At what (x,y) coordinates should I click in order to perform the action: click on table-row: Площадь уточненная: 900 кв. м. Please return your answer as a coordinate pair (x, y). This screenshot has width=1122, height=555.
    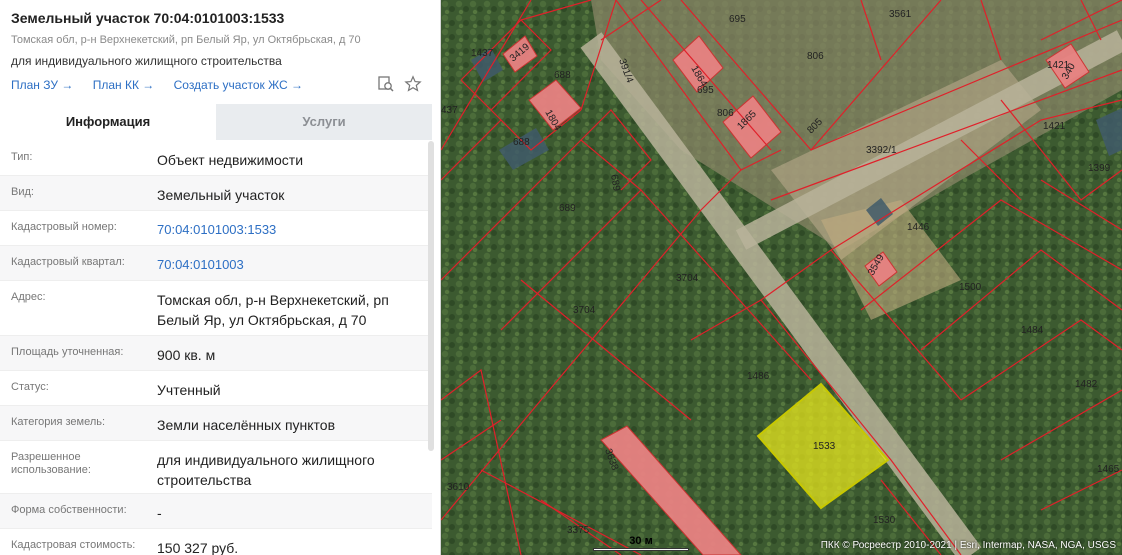
    Looking at the image, I should click on (216, 353).